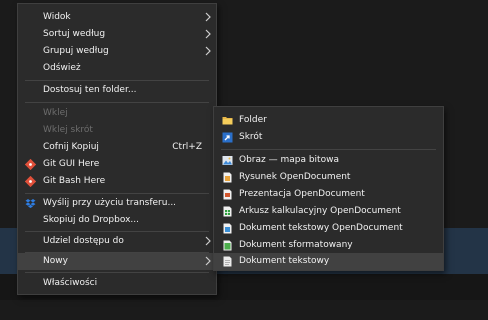 Image resolution: width=488 pixels, height=320 pixels. I want to click on menu-item-git-bash: Git Bash Here, so click(117, 181).